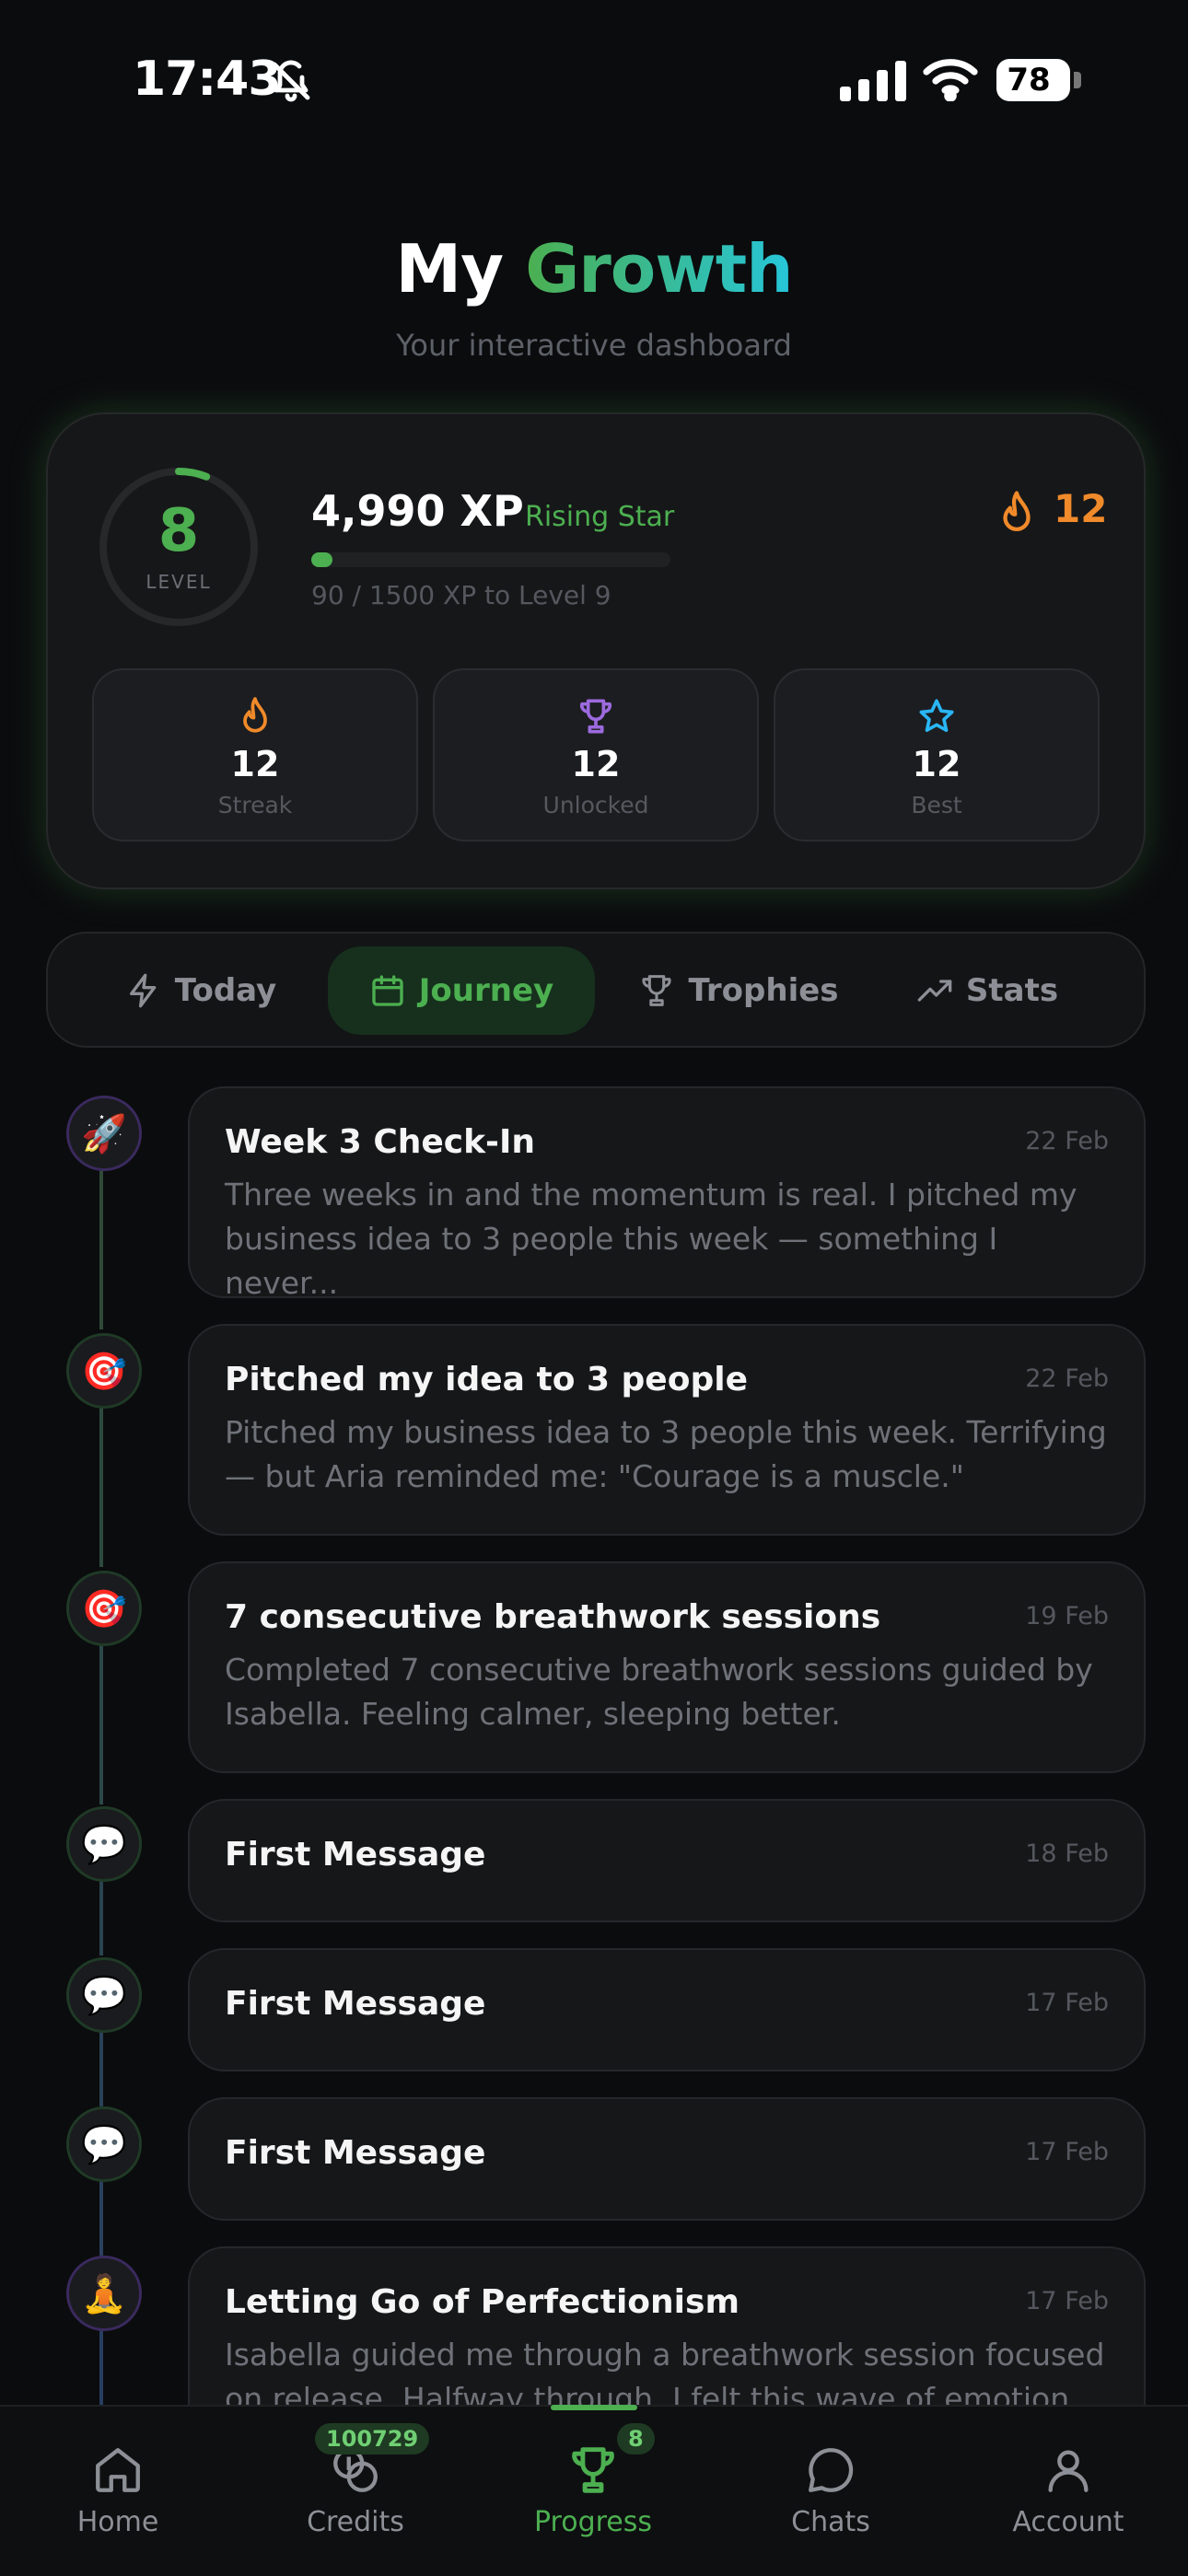 The width and height of the screenshot is (1188, 2576). What do you see at coordinates (873, 81) in the screenshot?
I see `cellular-signal-icon` at bounding box center [873, 81].